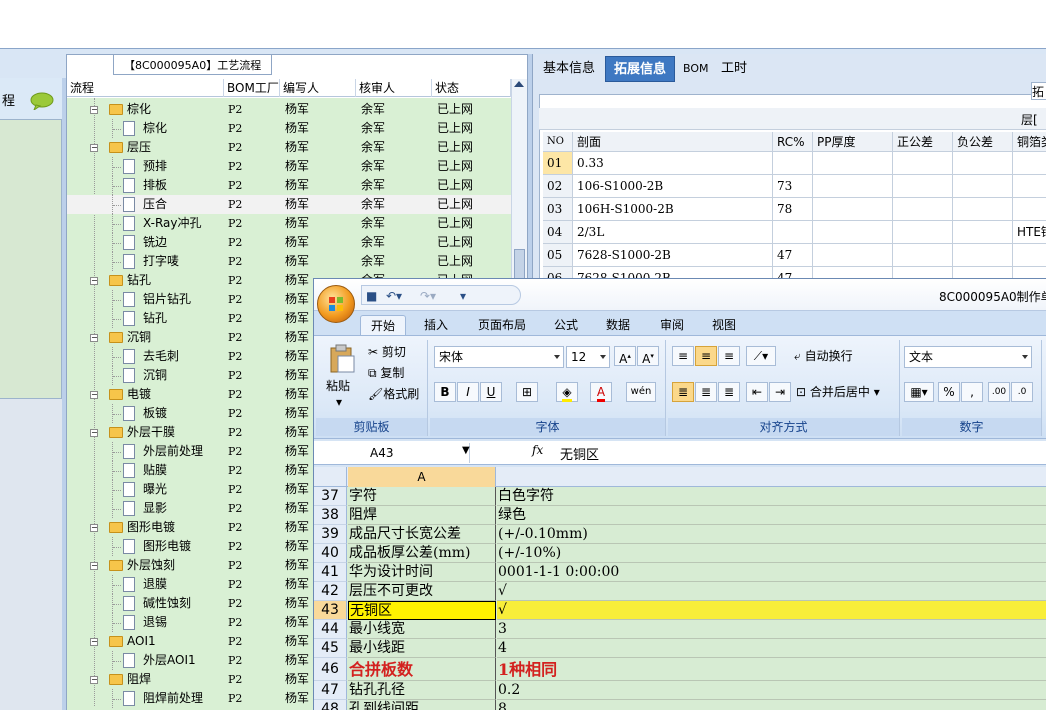 The height and width of the screenshot is (710, 1046). What do you see at coordinates (923, 142) in the screenshot?
I see `grid-header-4: 正公差` at bounding box center [923, 142].